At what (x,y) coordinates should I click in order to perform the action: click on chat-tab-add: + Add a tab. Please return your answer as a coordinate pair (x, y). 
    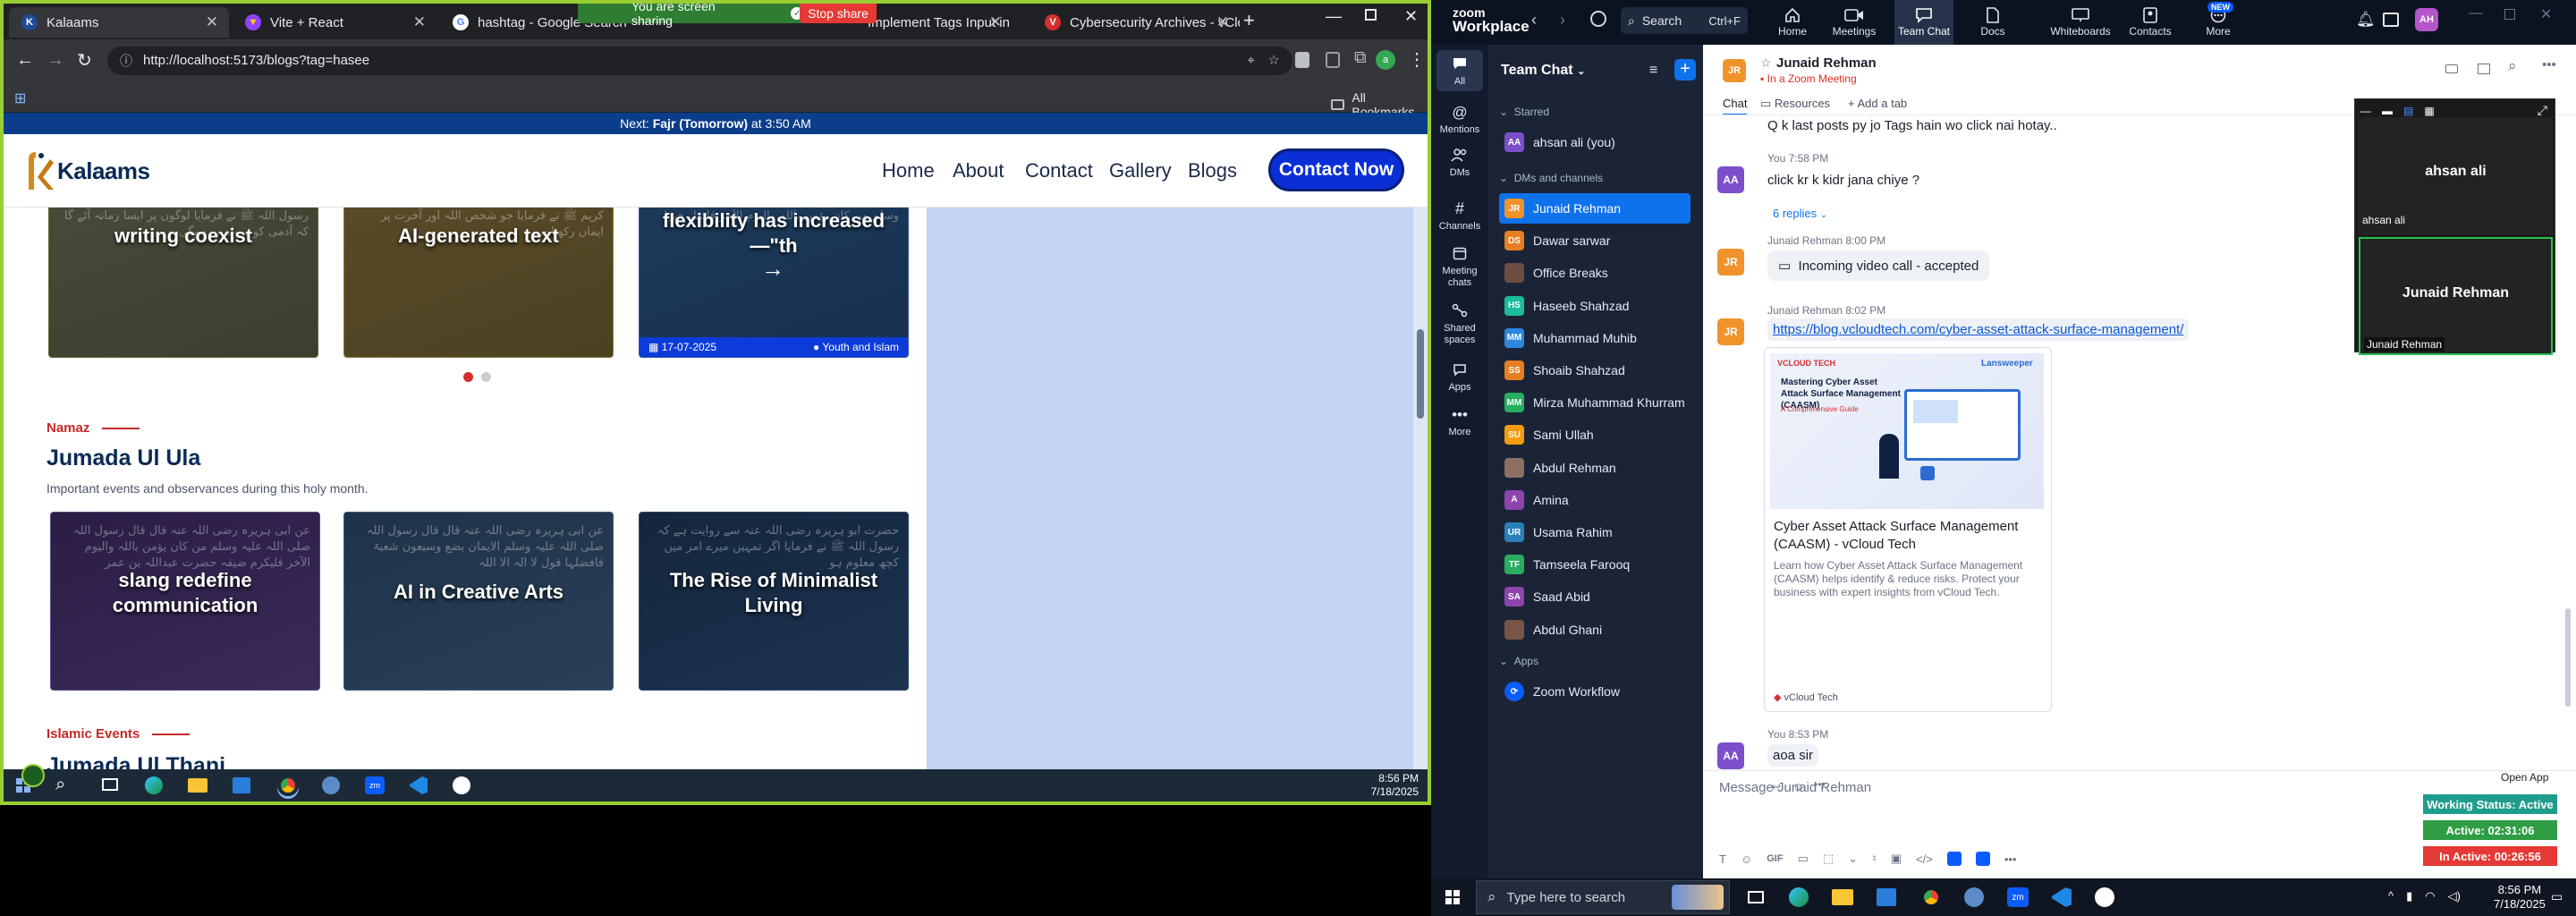
    Looking at the image, I should click on (1877, 103).